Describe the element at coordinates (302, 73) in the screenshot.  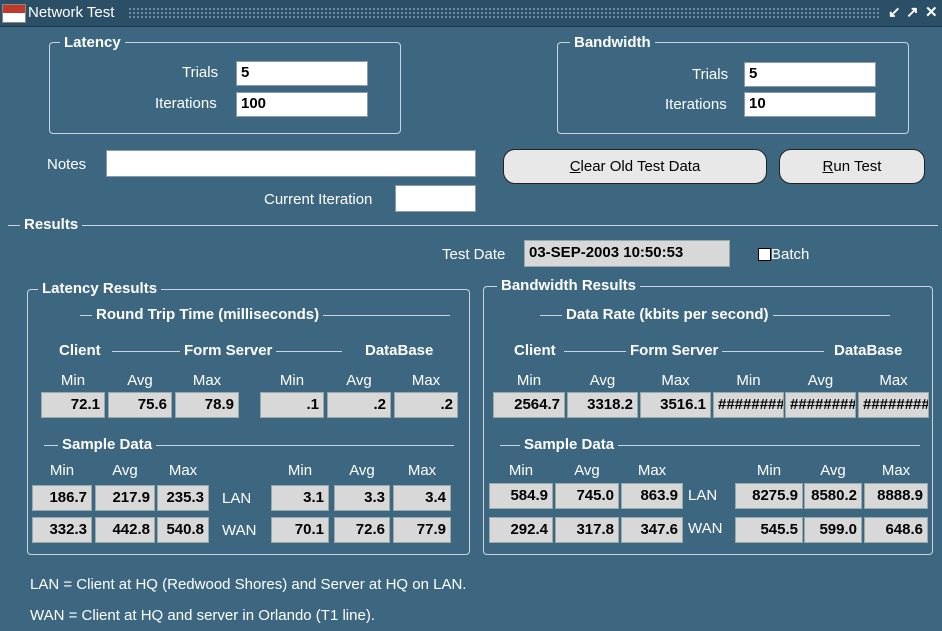
I see `latency-trials-input: 5` at that location.